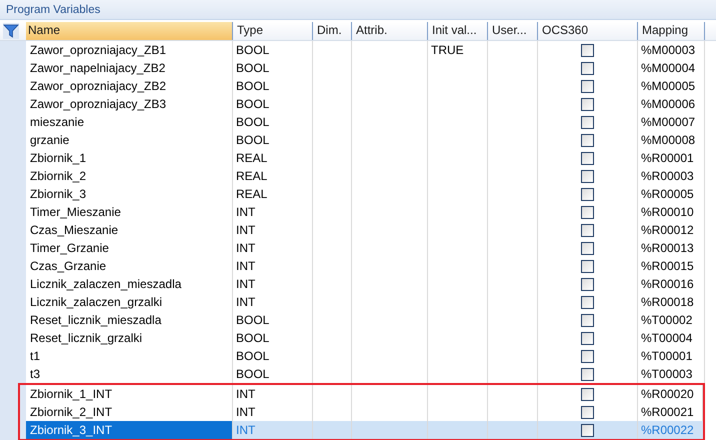 This screenshot has width=716, height=440. What do you see at coordinates (671, 212) in the screenshot?
I see `table-cell: %R00010` at bounding box center [671, 212].